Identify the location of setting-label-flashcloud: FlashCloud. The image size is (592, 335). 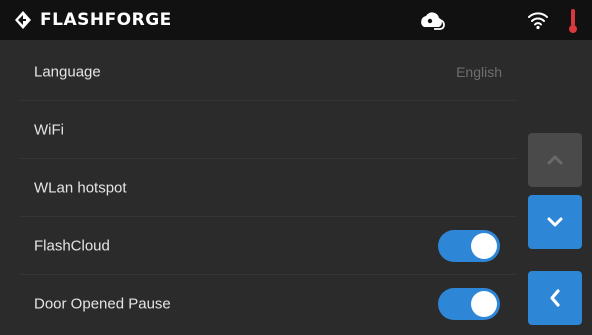
(72, 245).